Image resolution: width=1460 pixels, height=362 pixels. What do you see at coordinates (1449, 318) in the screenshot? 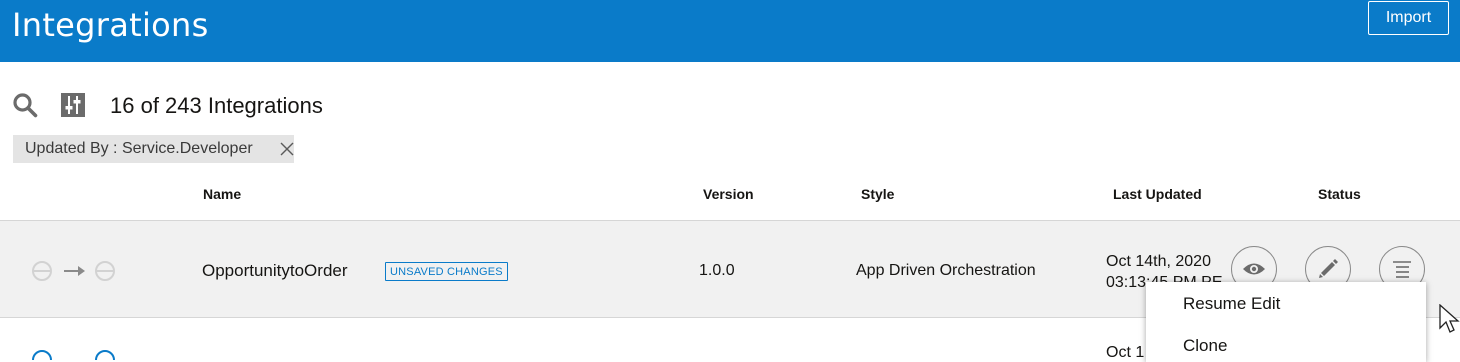
I see `cursor-icon` at bounding box center [1449, 318].